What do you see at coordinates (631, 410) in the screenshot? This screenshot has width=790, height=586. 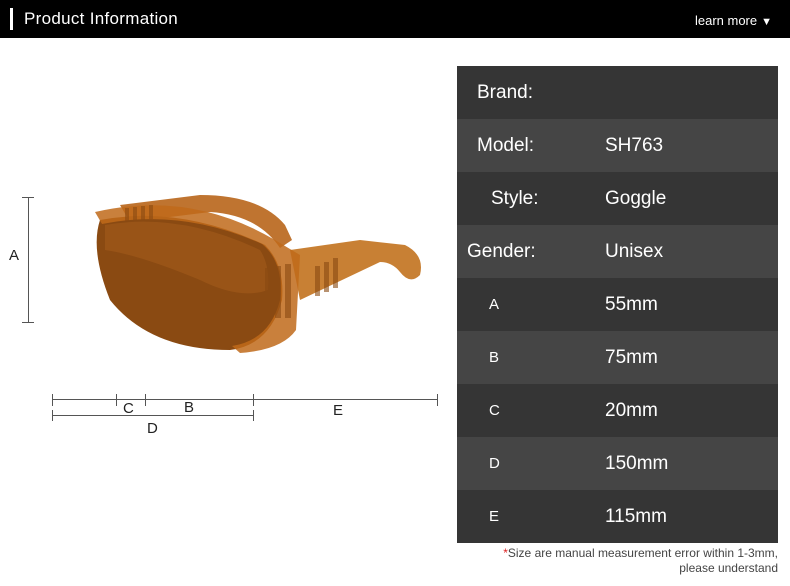 I see `spec-value: 20mm` at bounding box center [631, 410].